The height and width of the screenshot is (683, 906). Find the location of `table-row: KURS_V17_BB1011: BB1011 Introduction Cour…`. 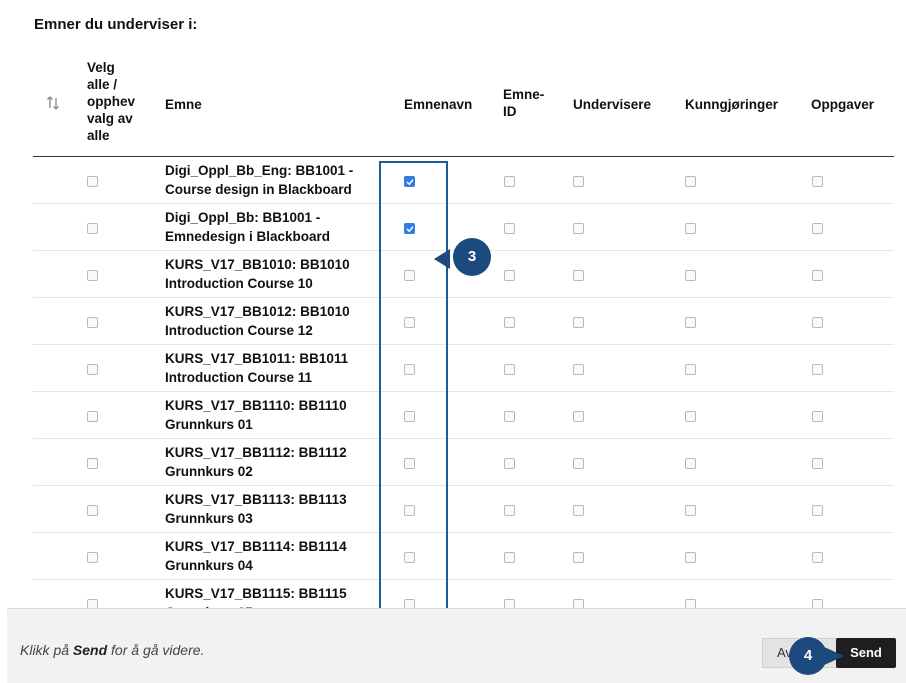

table-row: KURS_V17_BB1011: BB1011 Introduction Cour… is located at coordinates (463, 368).